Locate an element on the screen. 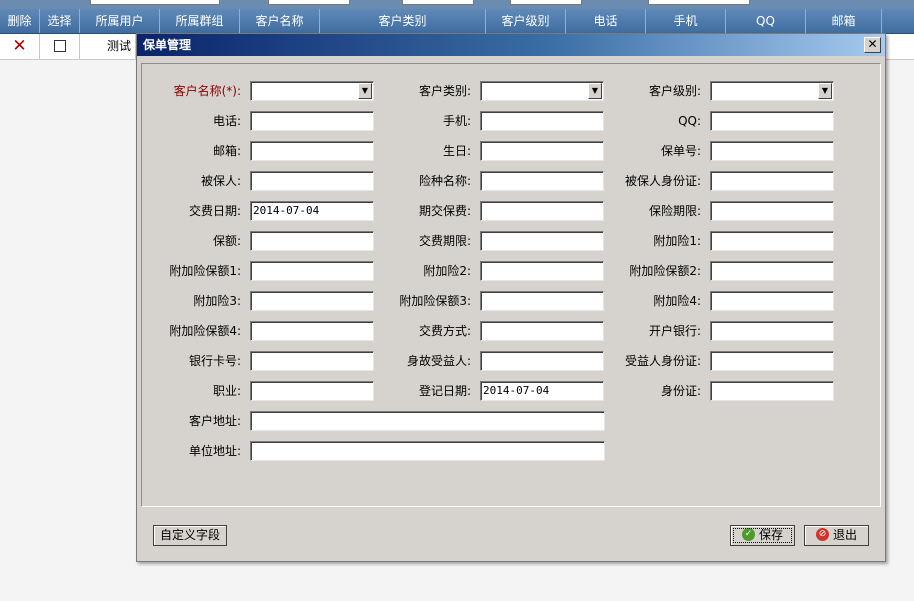 The width and height of the screenshot is (914, 601). qq-label: QQ: is located at coordinates (689, 121).